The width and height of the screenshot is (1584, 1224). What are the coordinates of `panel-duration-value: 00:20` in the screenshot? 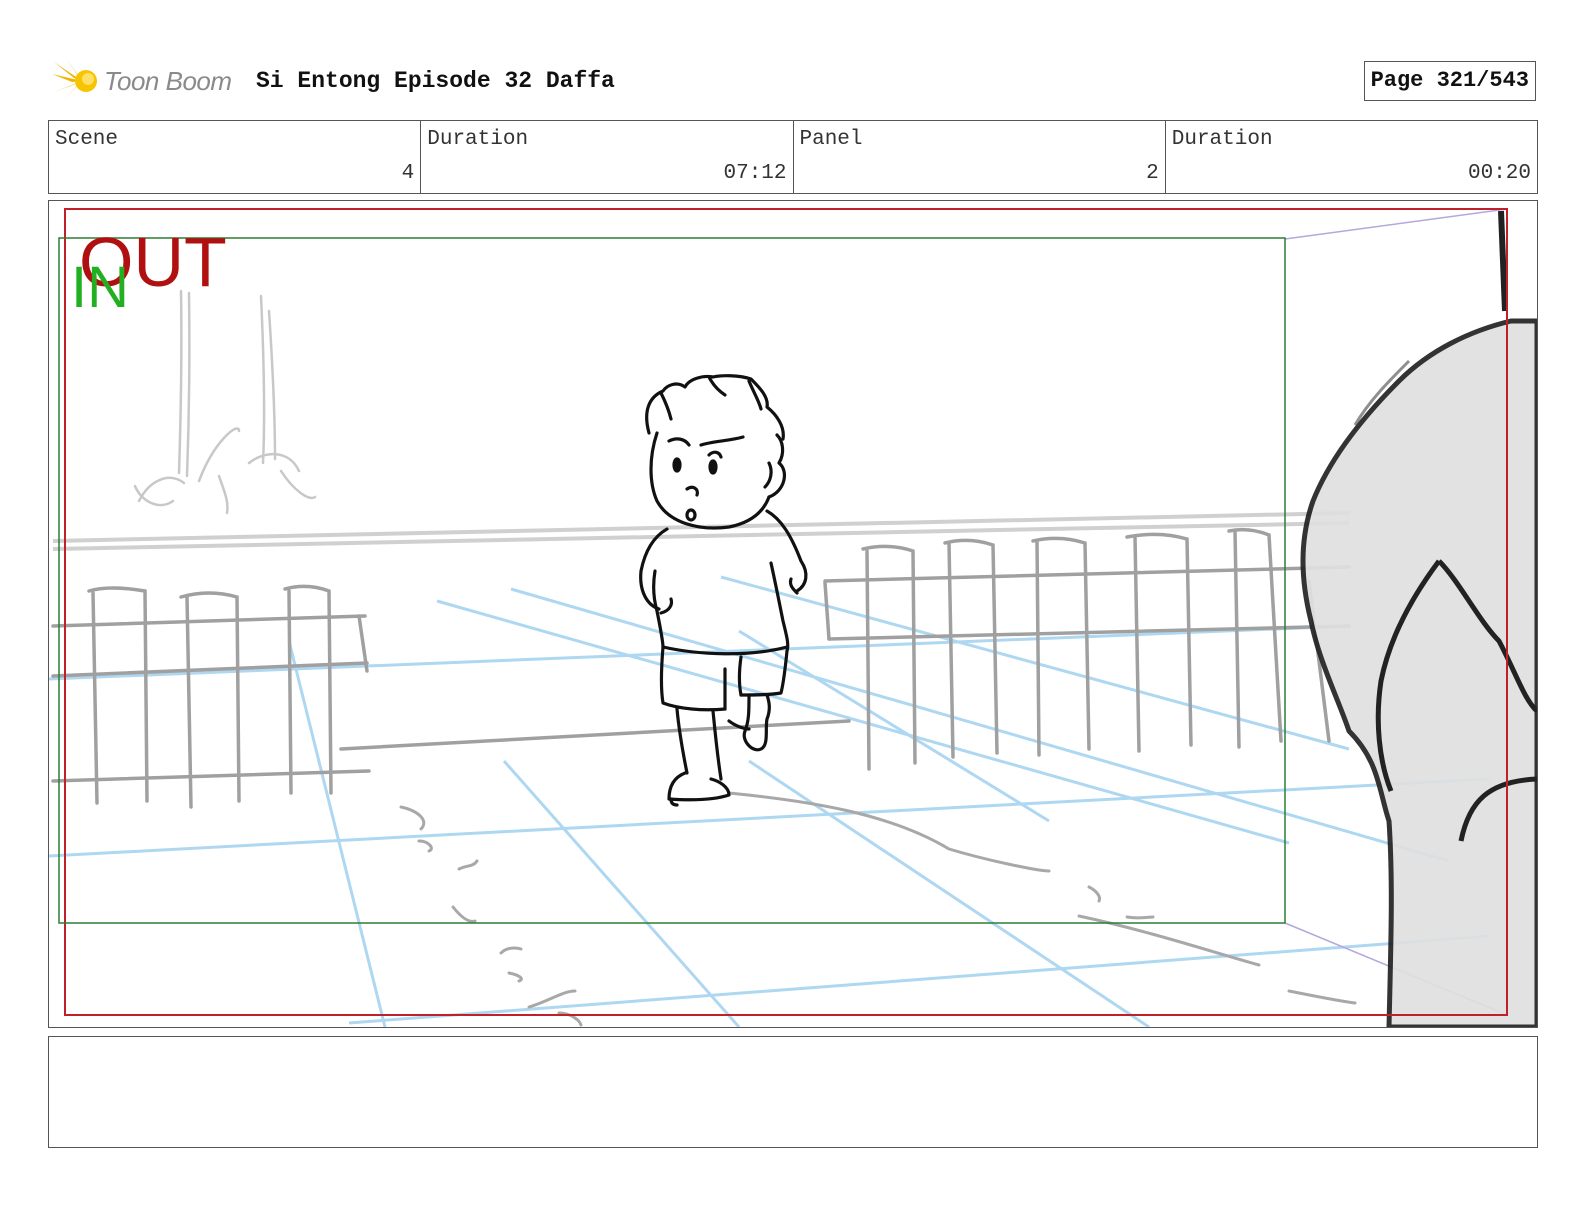 It's located at (1499, 173).